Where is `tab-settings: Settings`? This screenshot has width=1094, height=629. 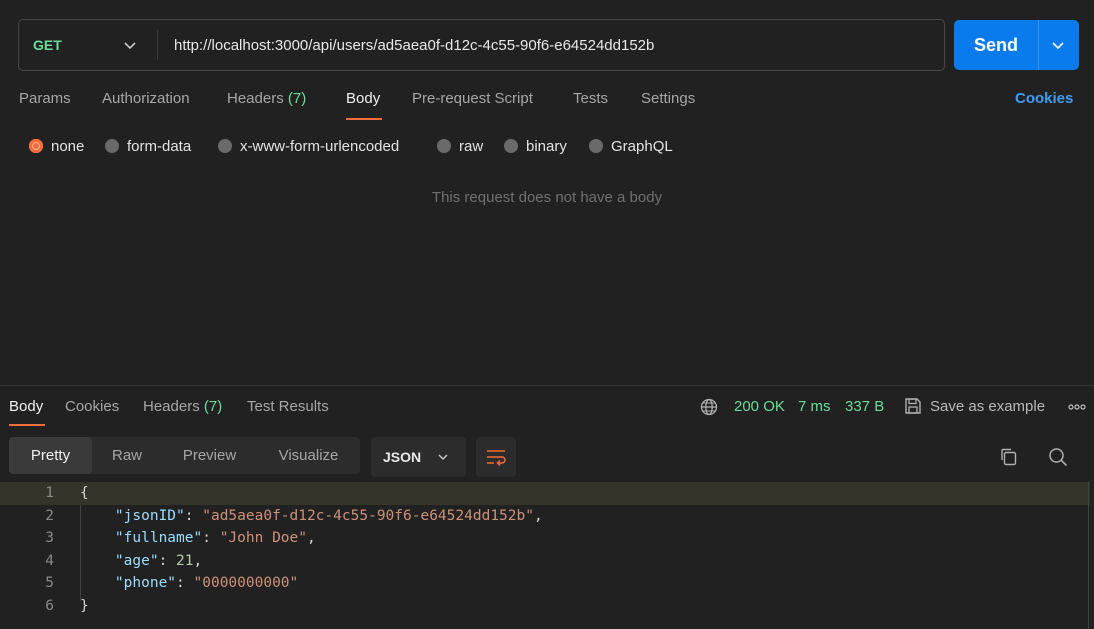 tab-settings: Settings is located at coordinates (668, 100).